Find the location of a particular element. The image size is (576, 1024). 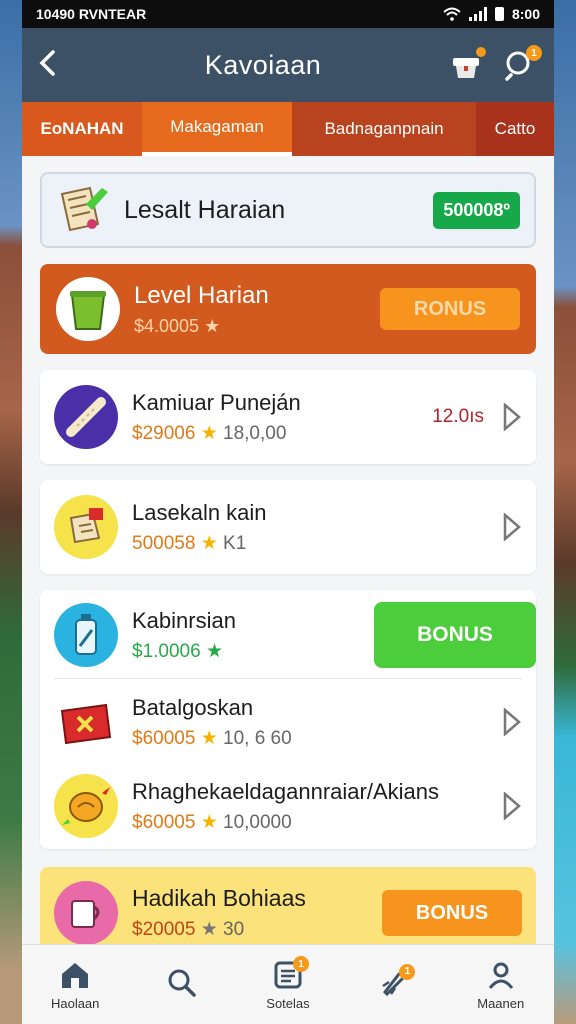

nav-profile: Maanen is located at coordinates (501, 984).